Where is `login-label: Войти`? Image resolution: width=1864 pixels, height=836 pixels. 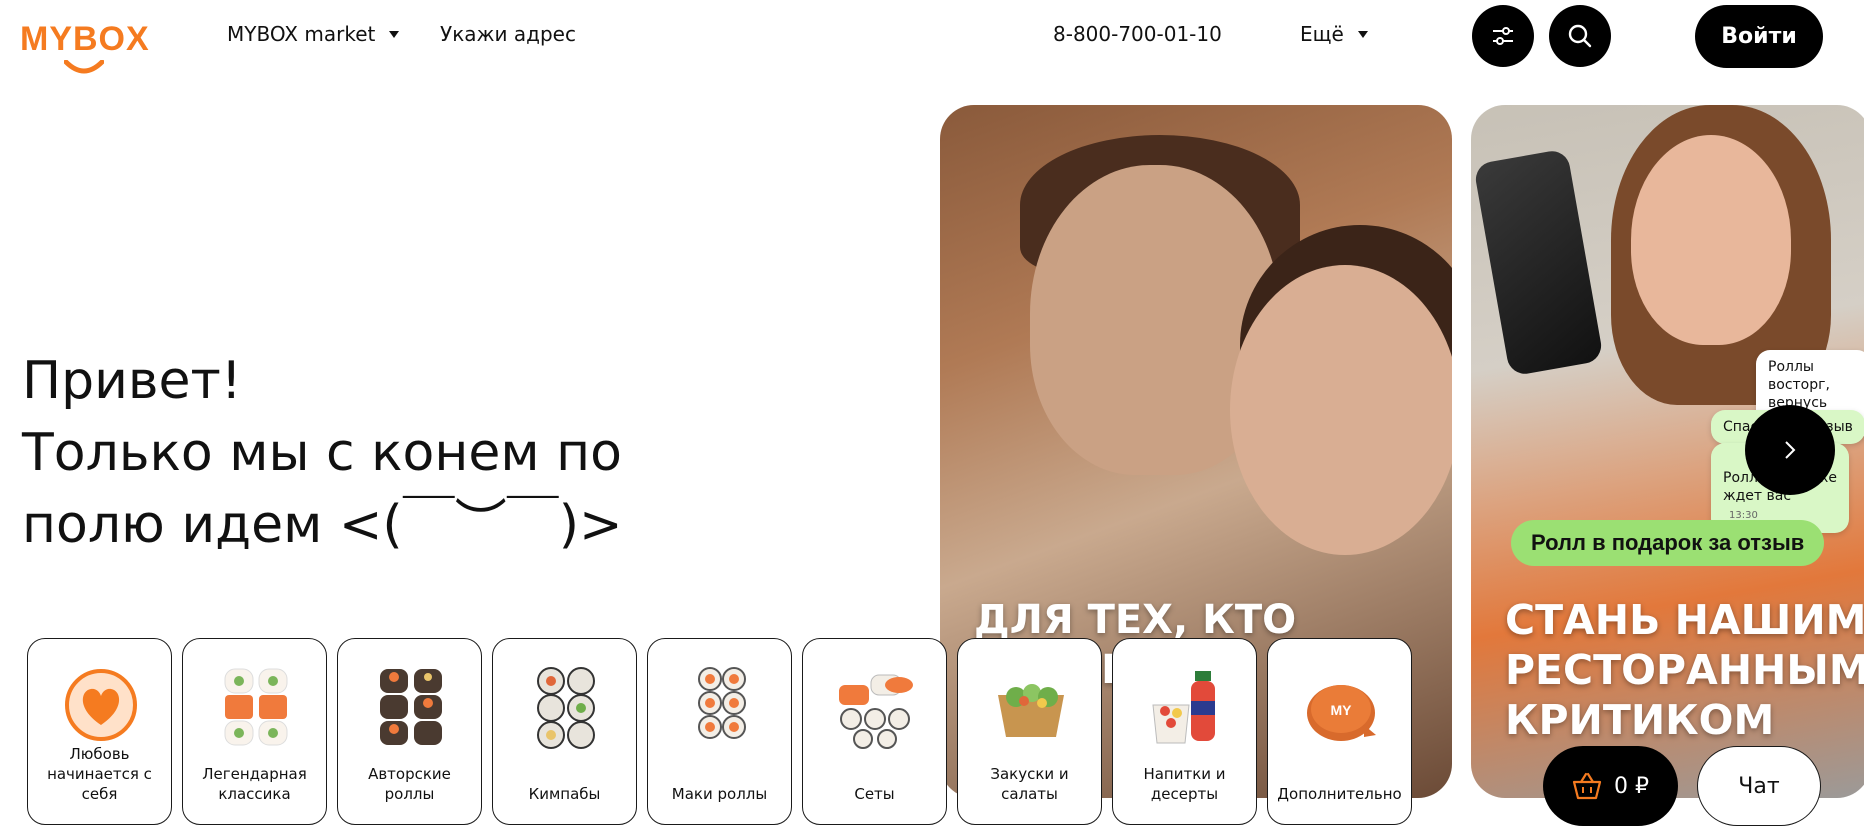 login-label: Войти is located at coordinates (1759, 36).